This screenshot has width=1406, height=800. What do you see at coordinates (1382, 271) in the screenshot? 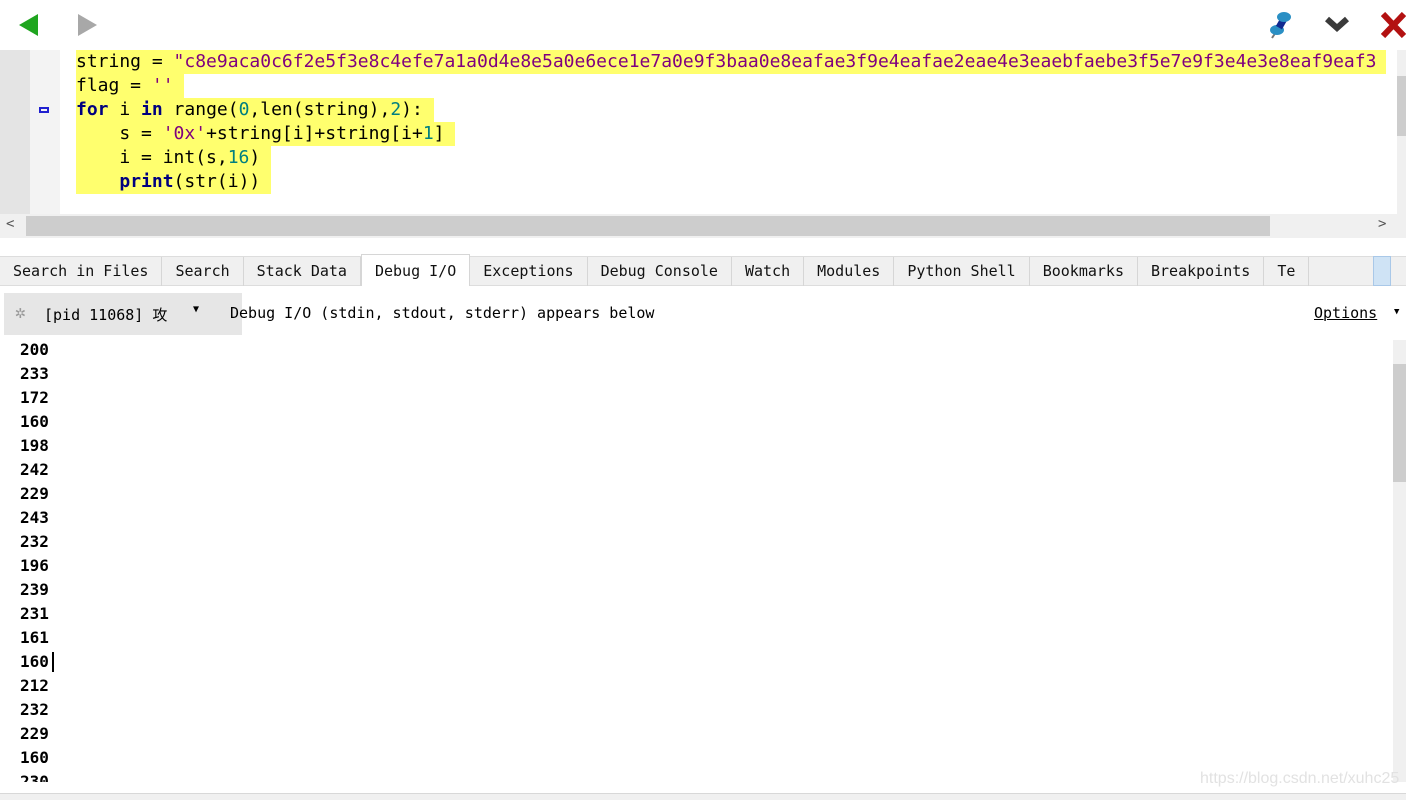
I see `tab-scroll-button` at bounding box center [1382, 271].